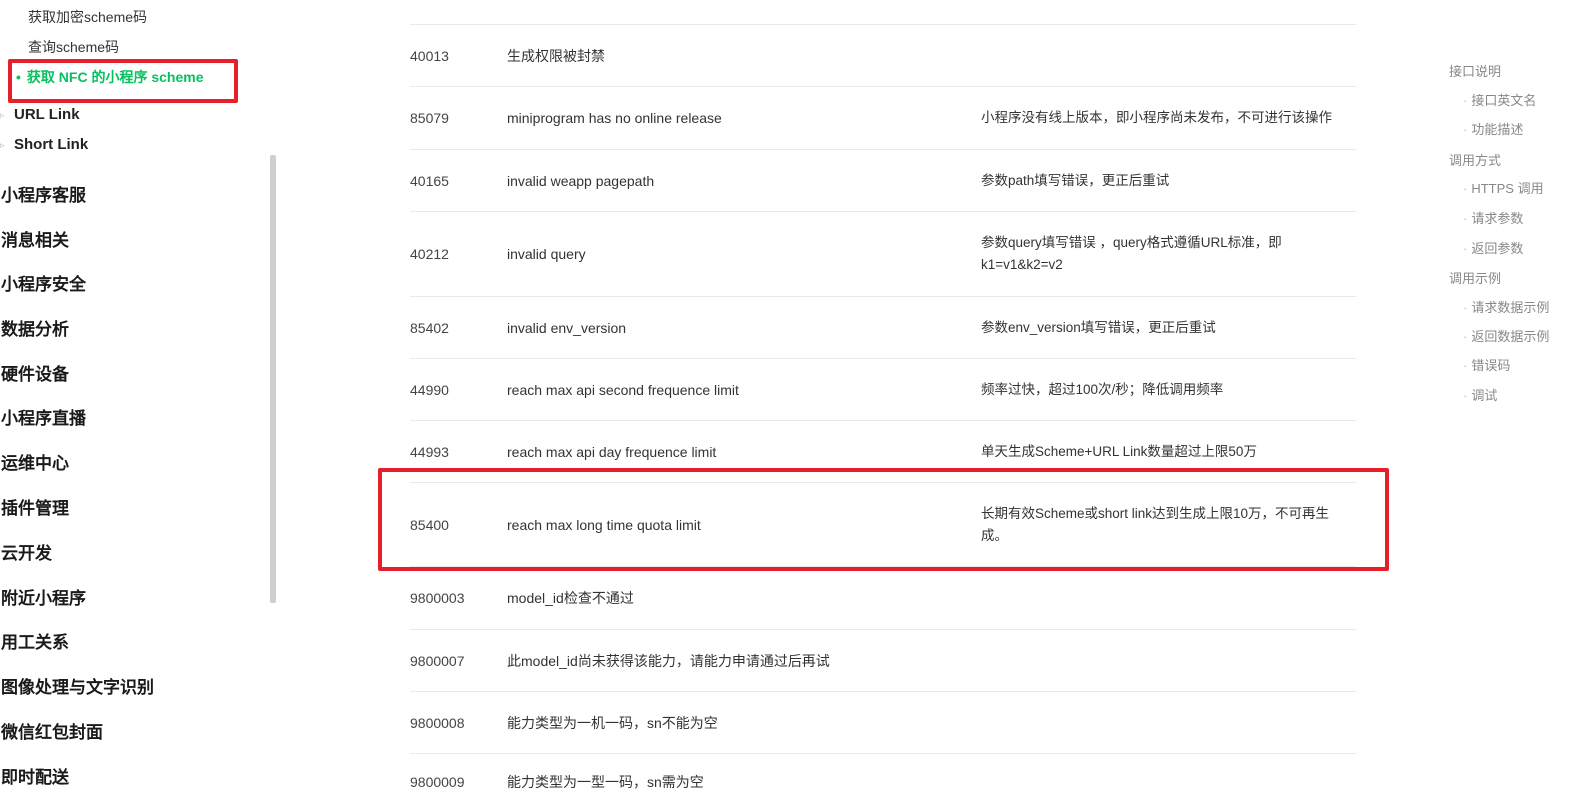 The height and width of the screenshot is (810, 1595). Describe the element at coordinates (605, 782) in the screenshot. I see `error-message: 能力类型为一型一码，sn需为空` at that location.